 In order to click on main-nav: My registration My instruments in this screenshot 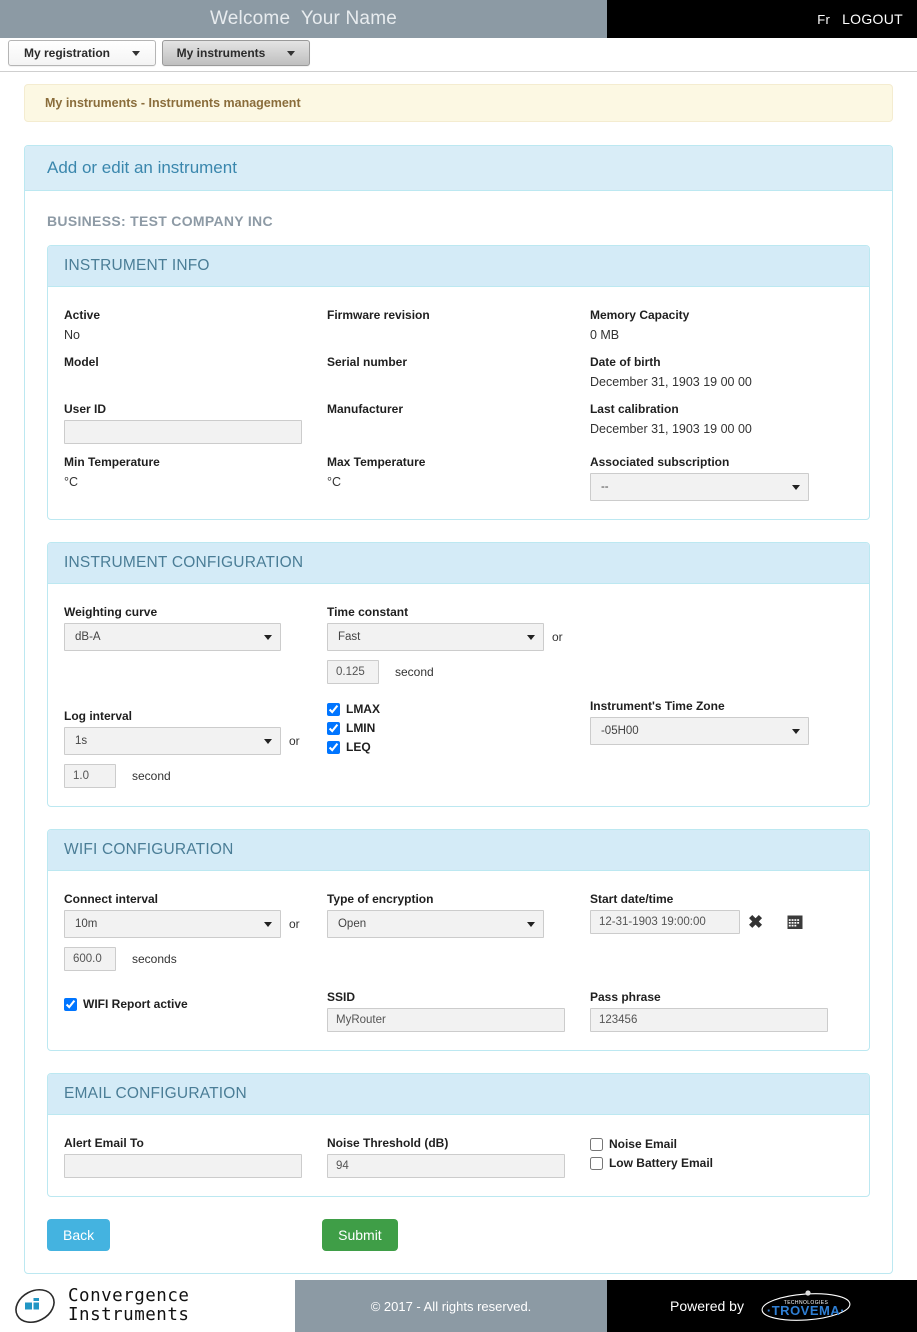, I will do `click(458, 55)`.